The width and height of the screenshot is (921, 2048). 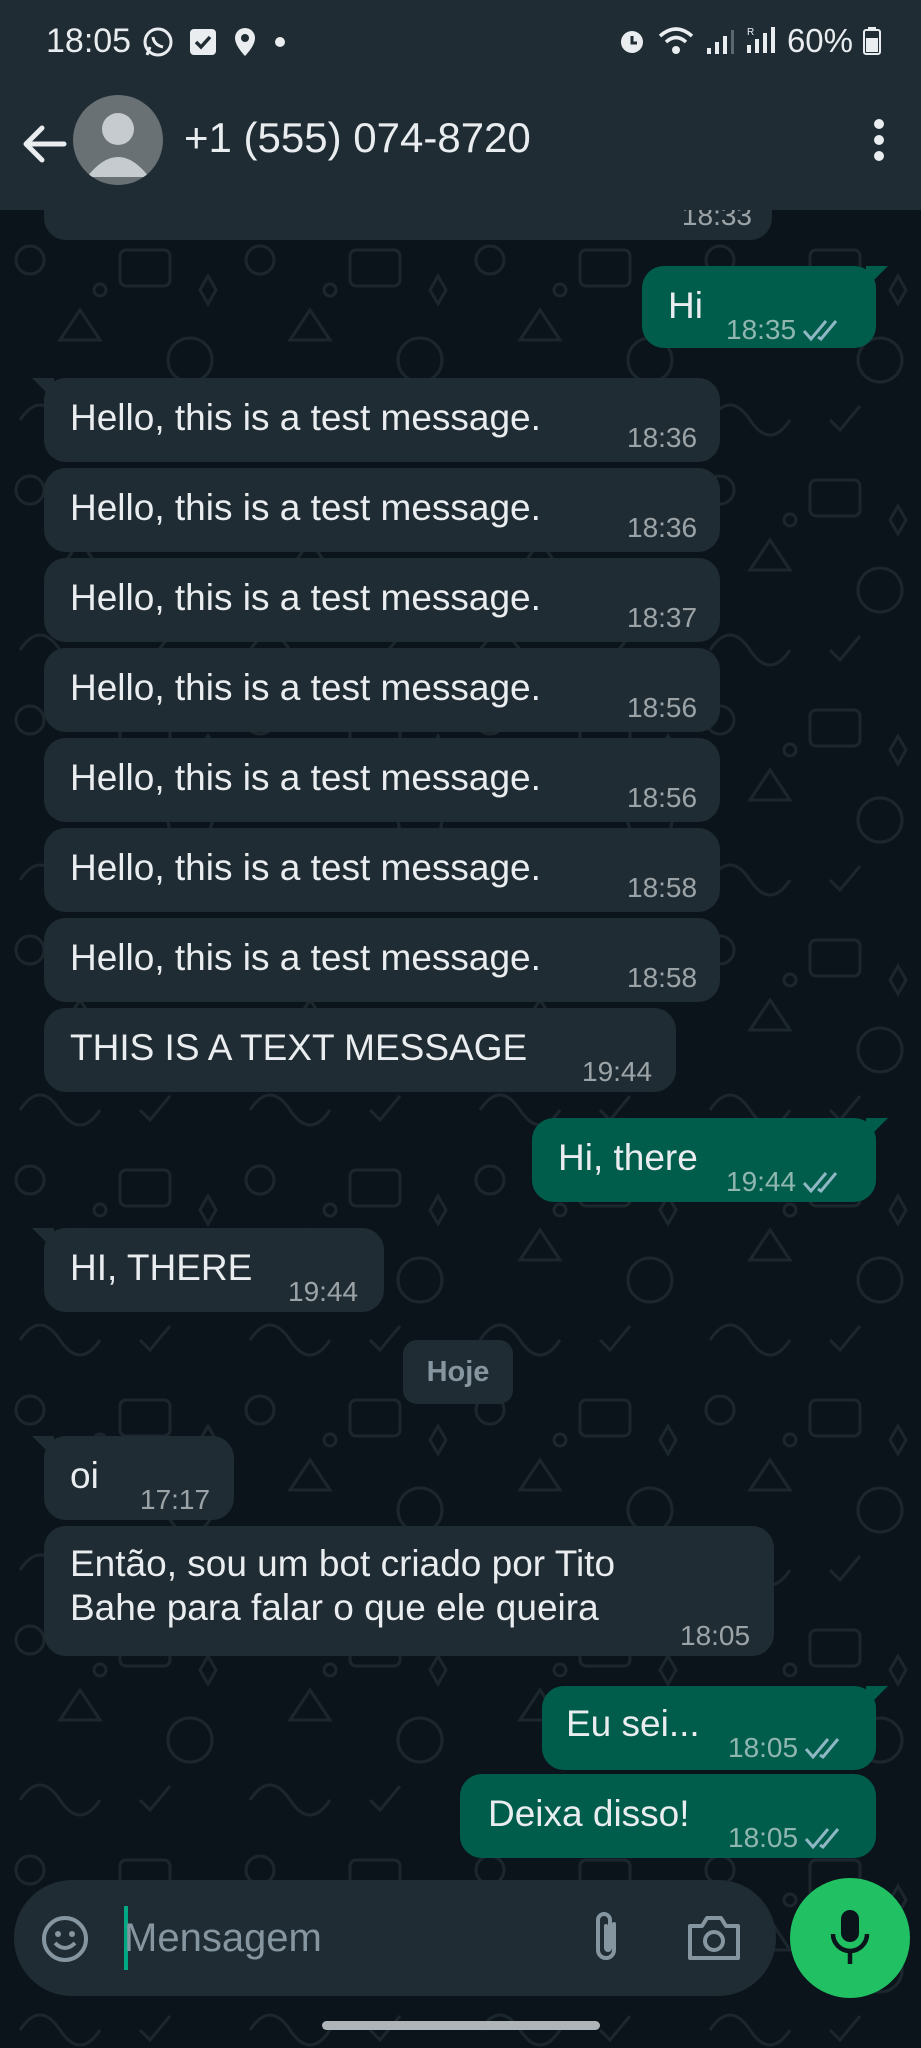 I want to click on message-bubble-outgoing: Eu sei... 18:05, so click(x=715, y=1728).